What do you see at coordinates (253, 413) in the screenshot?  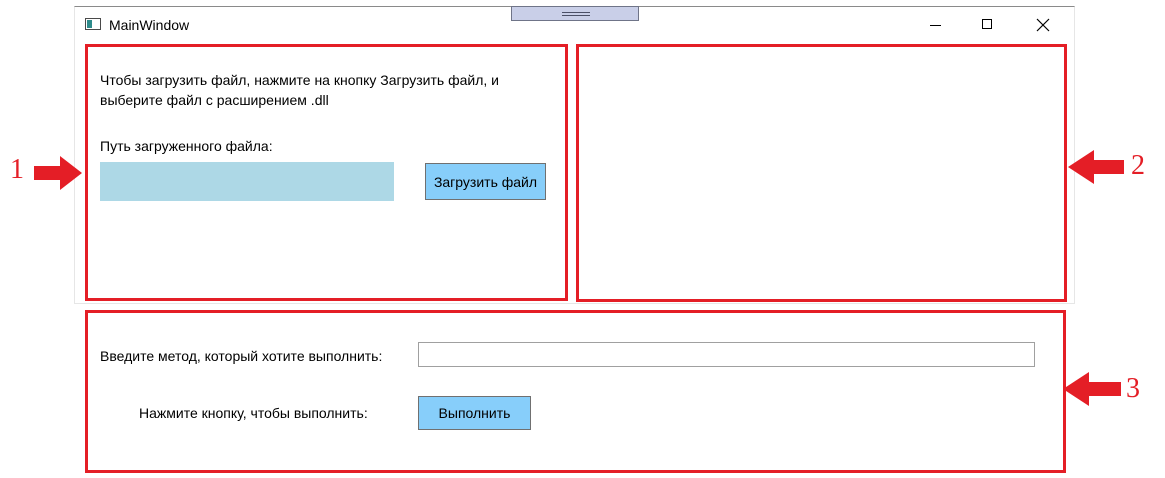 I see `run-label: Нажмите кнопку, чтобы выполнить:` at bounding box center [253, 413].